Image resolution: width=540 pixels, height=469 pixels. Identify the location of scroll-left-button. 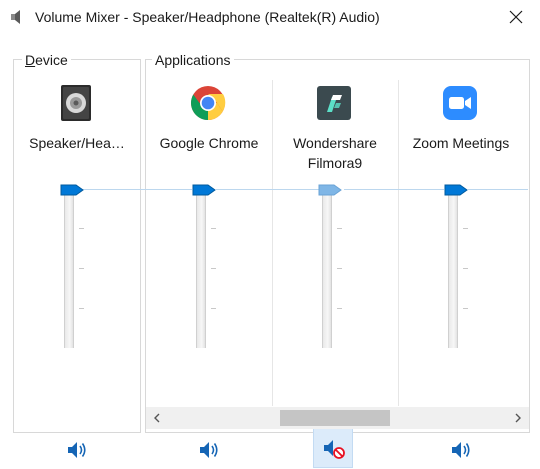
(157, 418).